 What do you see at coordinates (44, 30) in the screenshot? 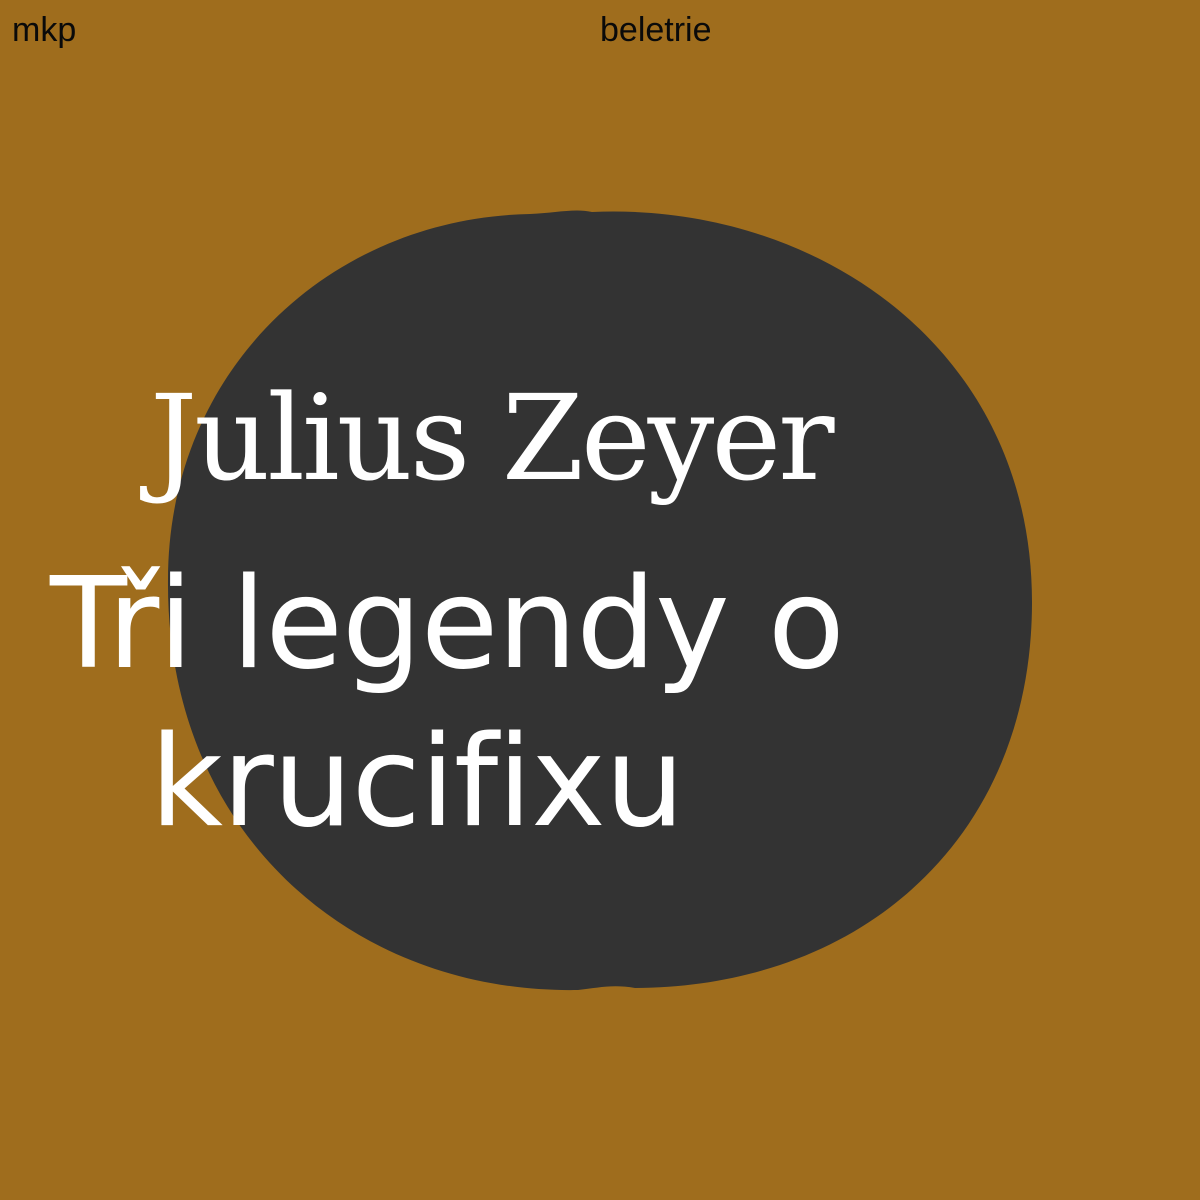
I see `publisher-label: mkp` at bounding box center [44, 30].